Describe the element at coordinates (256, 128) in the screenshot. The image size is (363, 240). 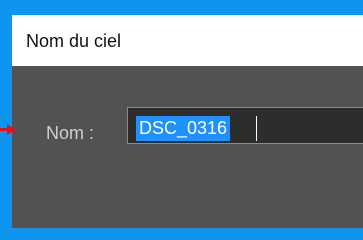
I see `text-caret` at that location.